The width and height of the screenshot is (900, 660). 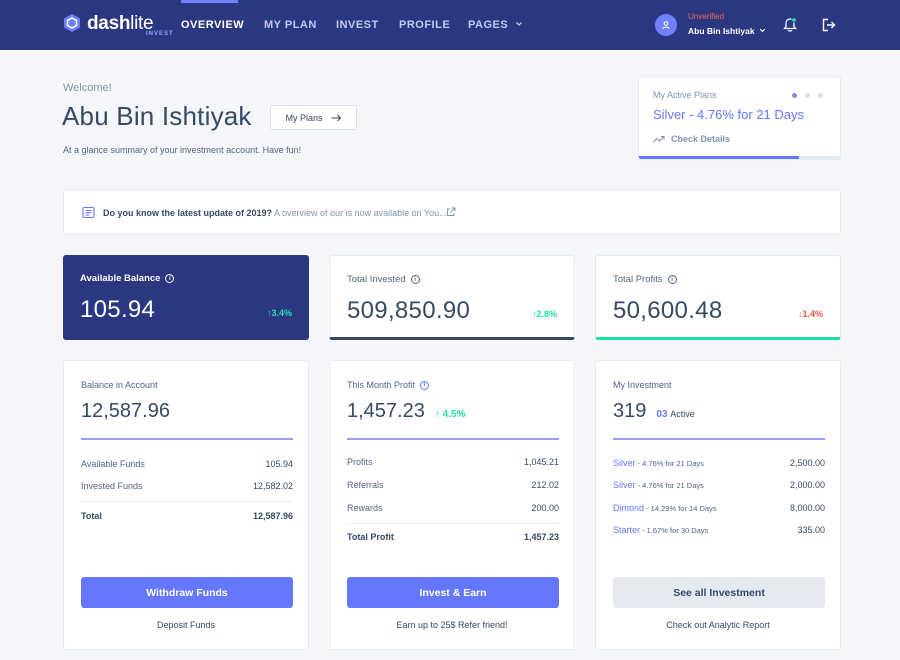 What do you see at coordinates (645, 279) in the screenshot?
I see `stat-label: Total Profits i` at bounding box center [645, 279].